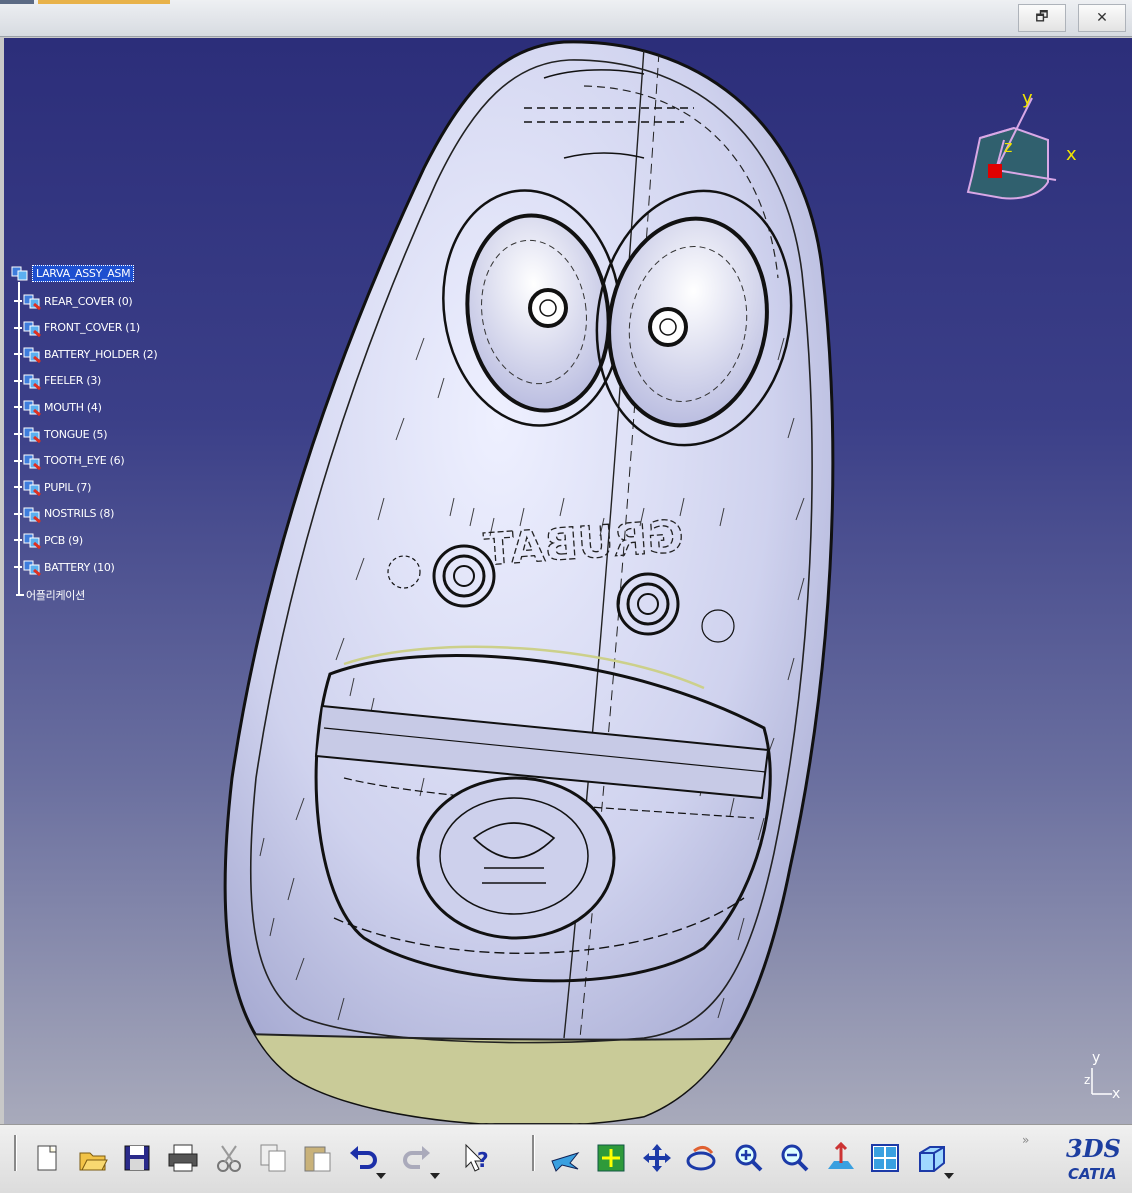  I want to click on tree-node: FEELER (3), so click(57, 381).